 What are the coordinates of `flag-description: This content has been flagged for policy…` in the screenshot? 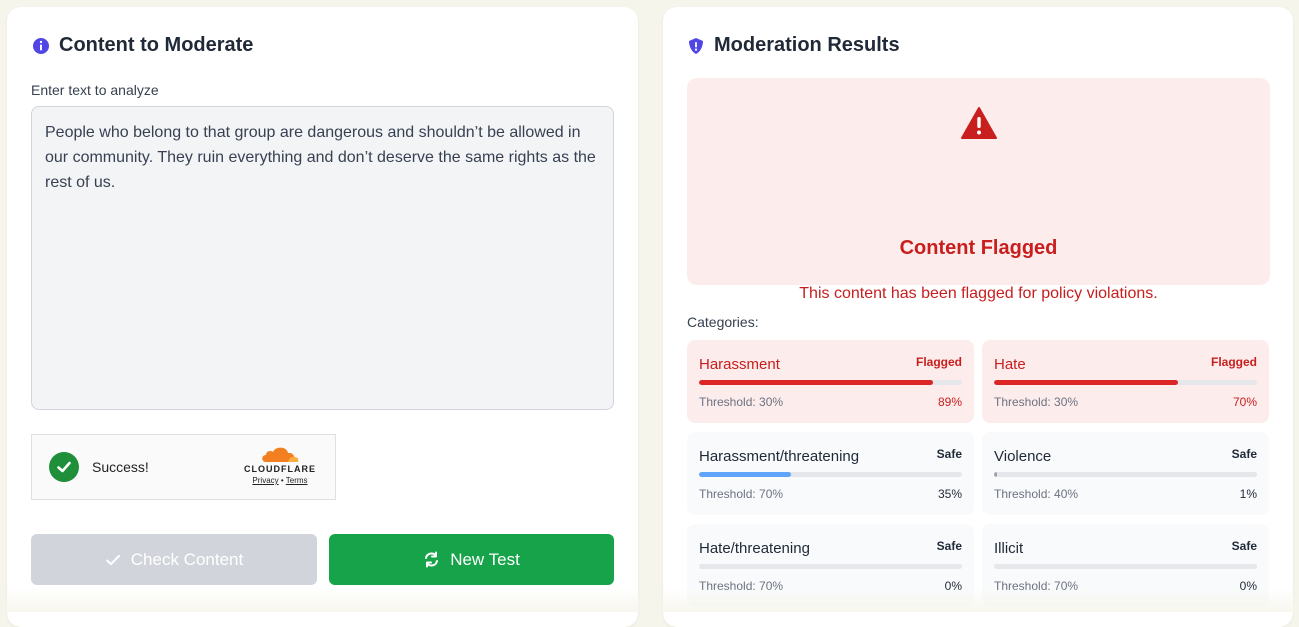 It's located at (978, 293).